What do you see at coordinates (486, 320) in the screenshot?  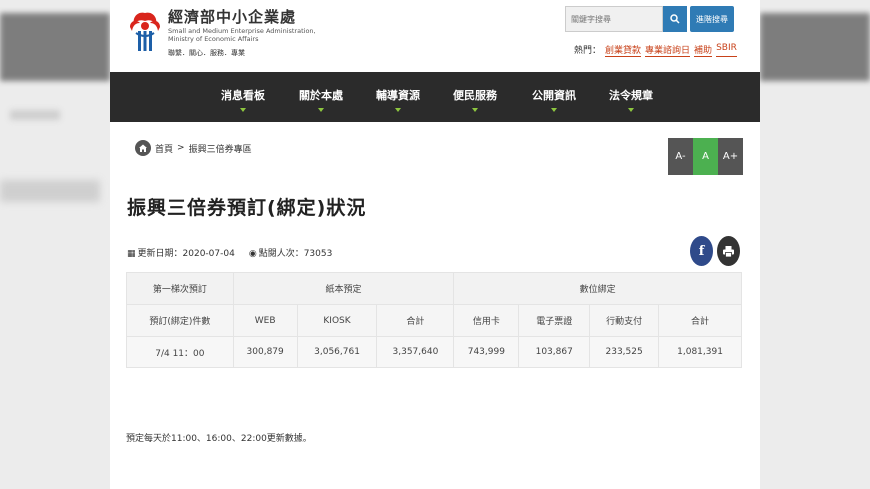 I see `header-credit-card: 信用卡` at bounding box center [486, 320].